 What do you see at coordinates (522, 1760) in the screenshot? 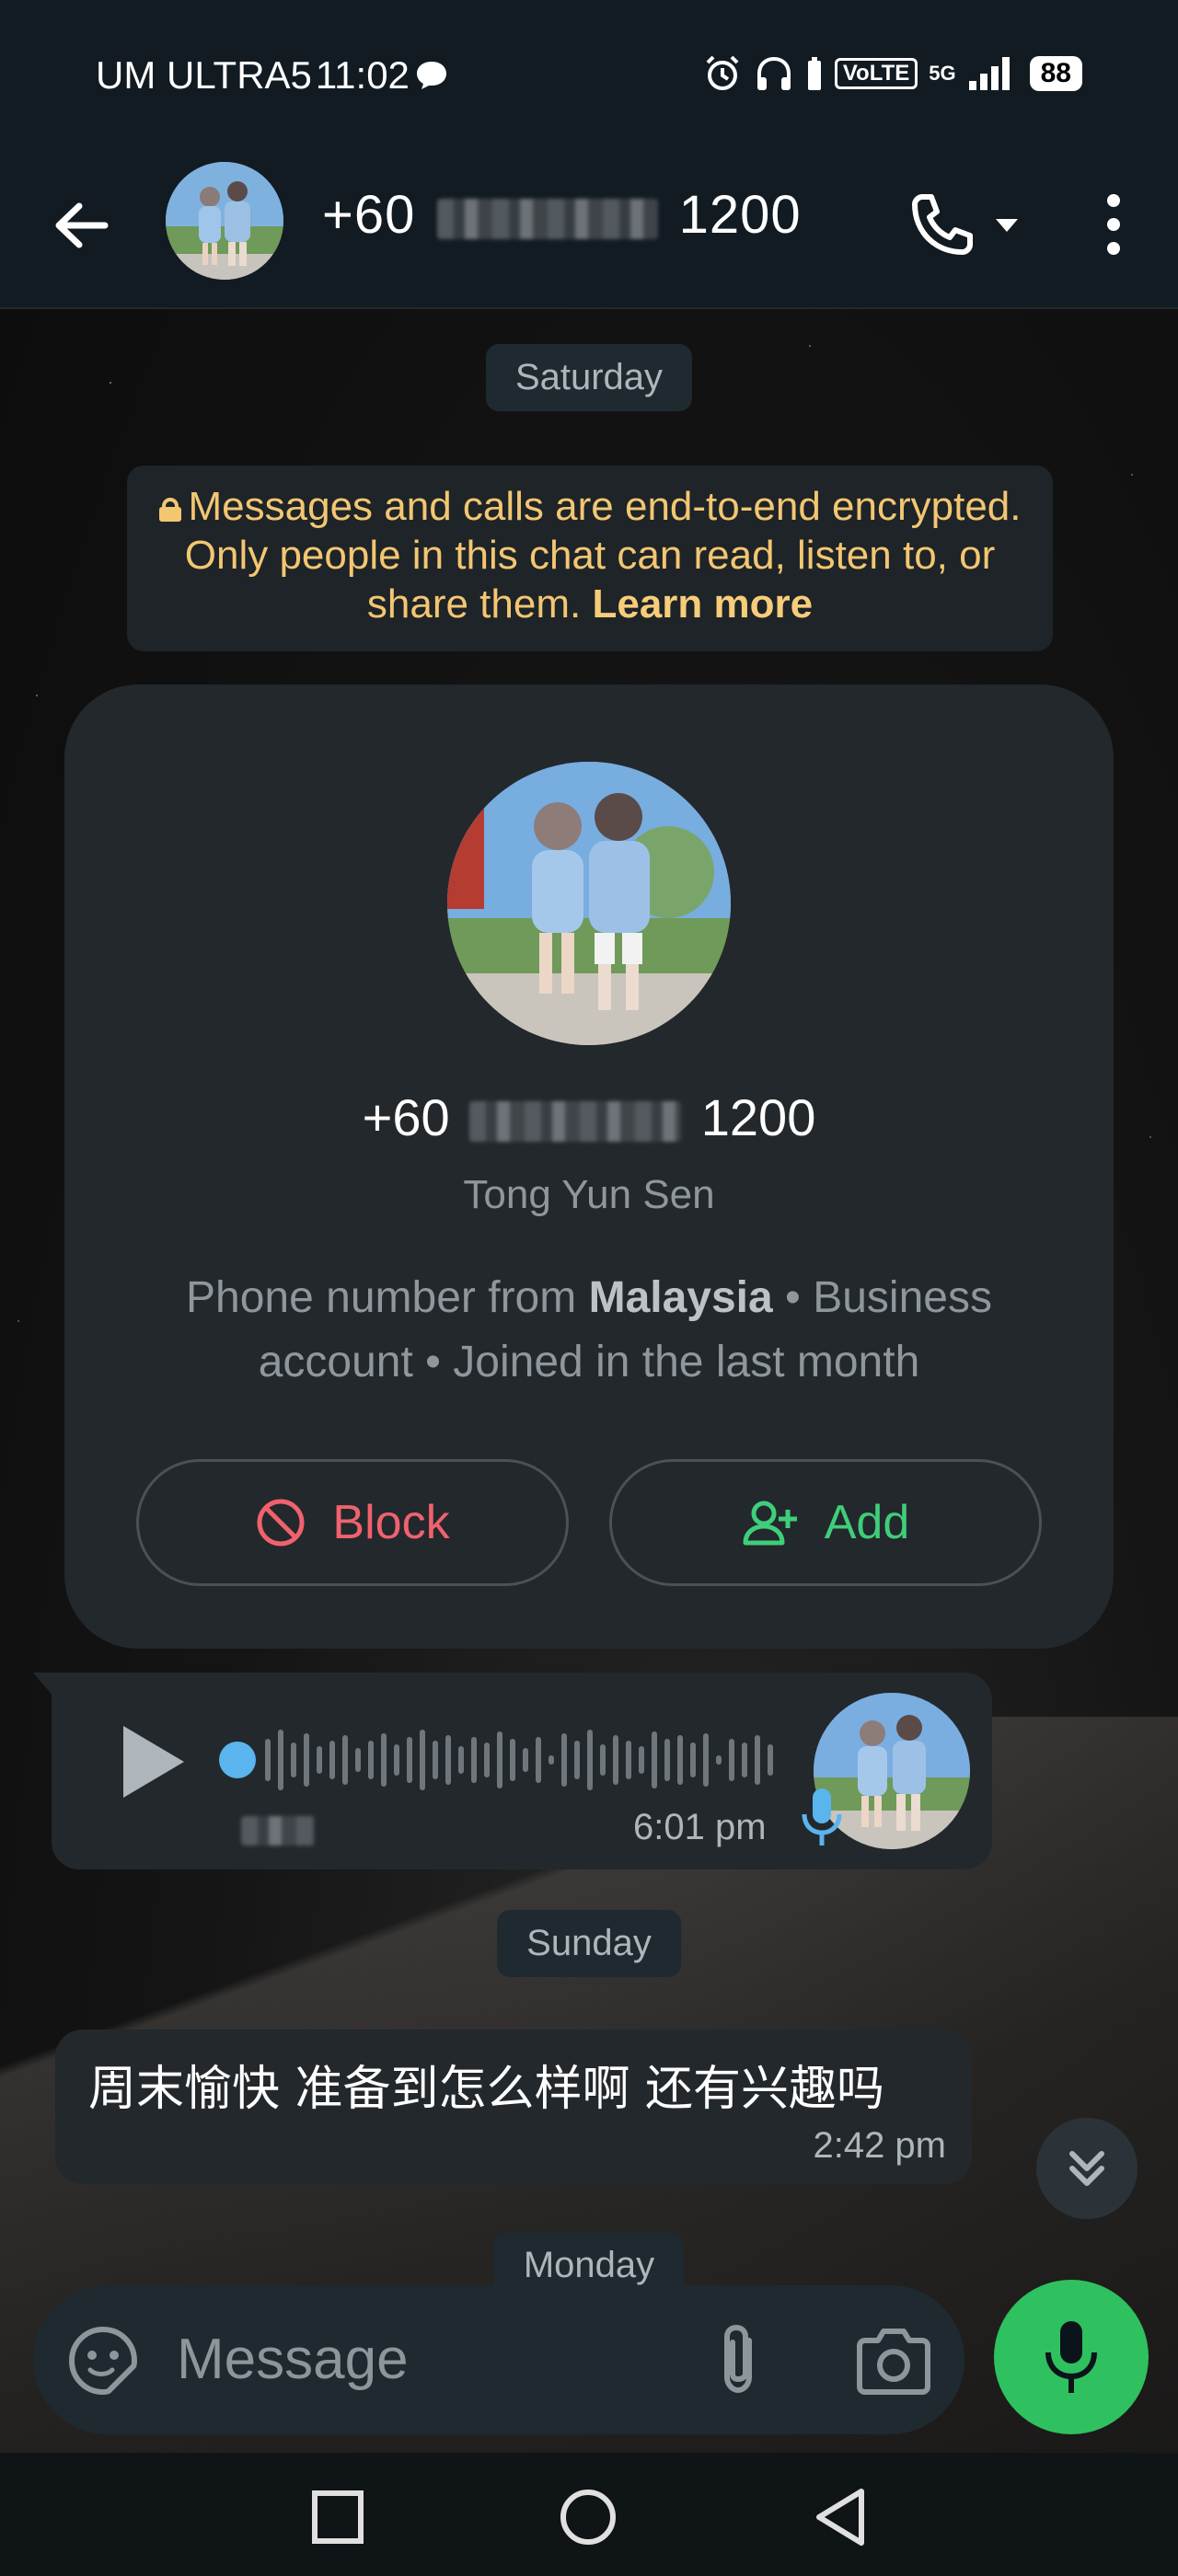
I see `audio-waveform` at bounding box center [522, 1760].